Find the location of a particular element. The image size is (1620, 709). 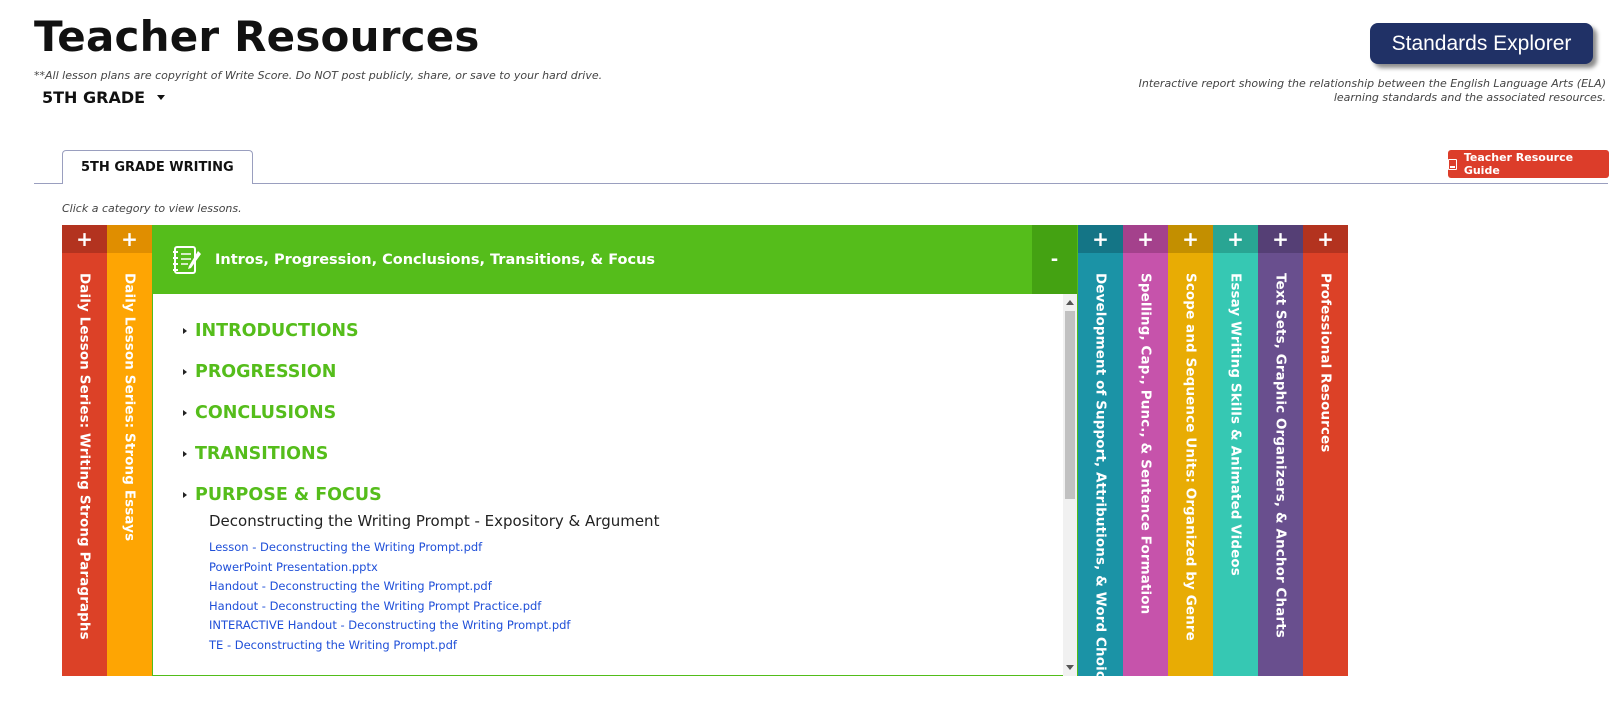

grade-dropdown: 5TH GRADE is located at coordinates (104, 97).